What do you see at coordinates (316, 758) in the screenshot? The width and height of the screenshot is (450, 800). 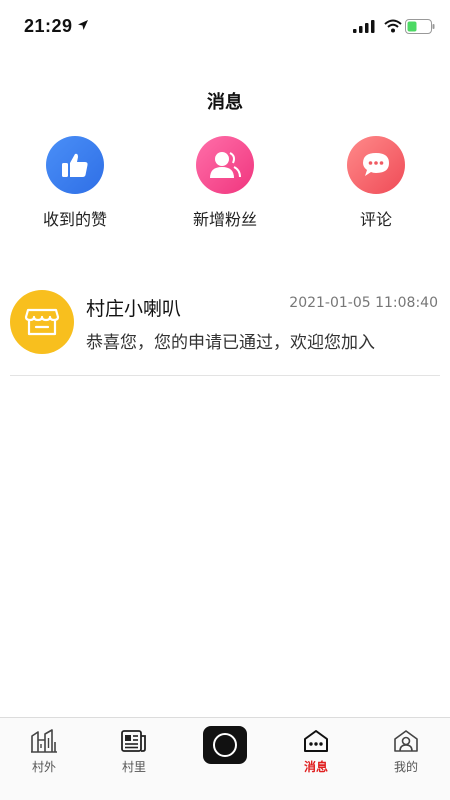 I see `tab-messages: 消息` at bounding box center [316, 758].